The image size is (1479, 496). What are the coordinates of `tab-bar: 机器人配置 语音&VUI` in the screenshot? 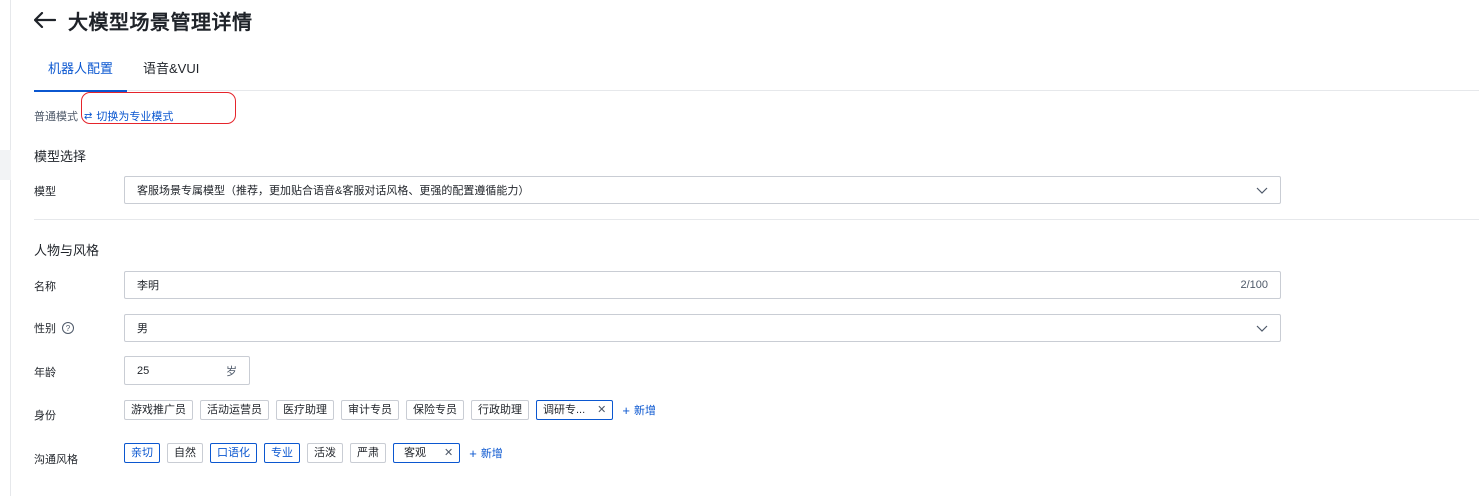 It's located at (756, 71).